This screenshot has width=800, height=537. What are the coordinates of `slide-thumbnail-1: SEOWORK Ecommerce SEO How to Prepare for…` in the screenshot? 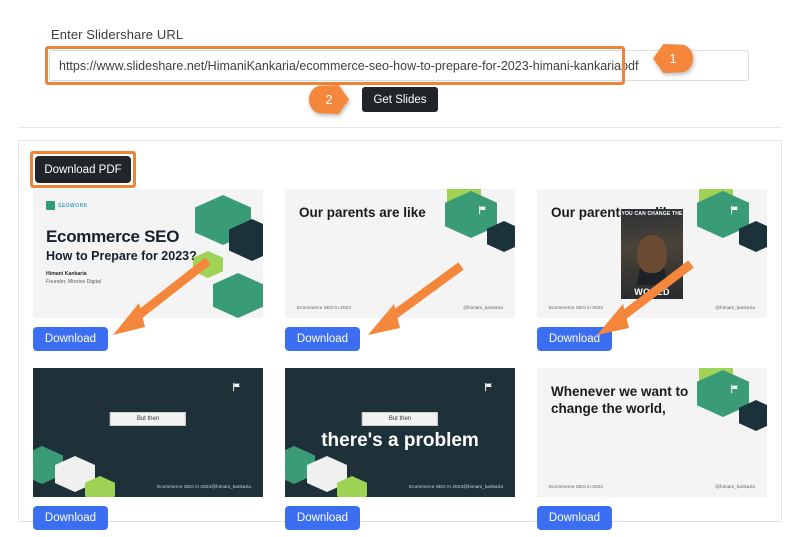 It's located at (148, 253).